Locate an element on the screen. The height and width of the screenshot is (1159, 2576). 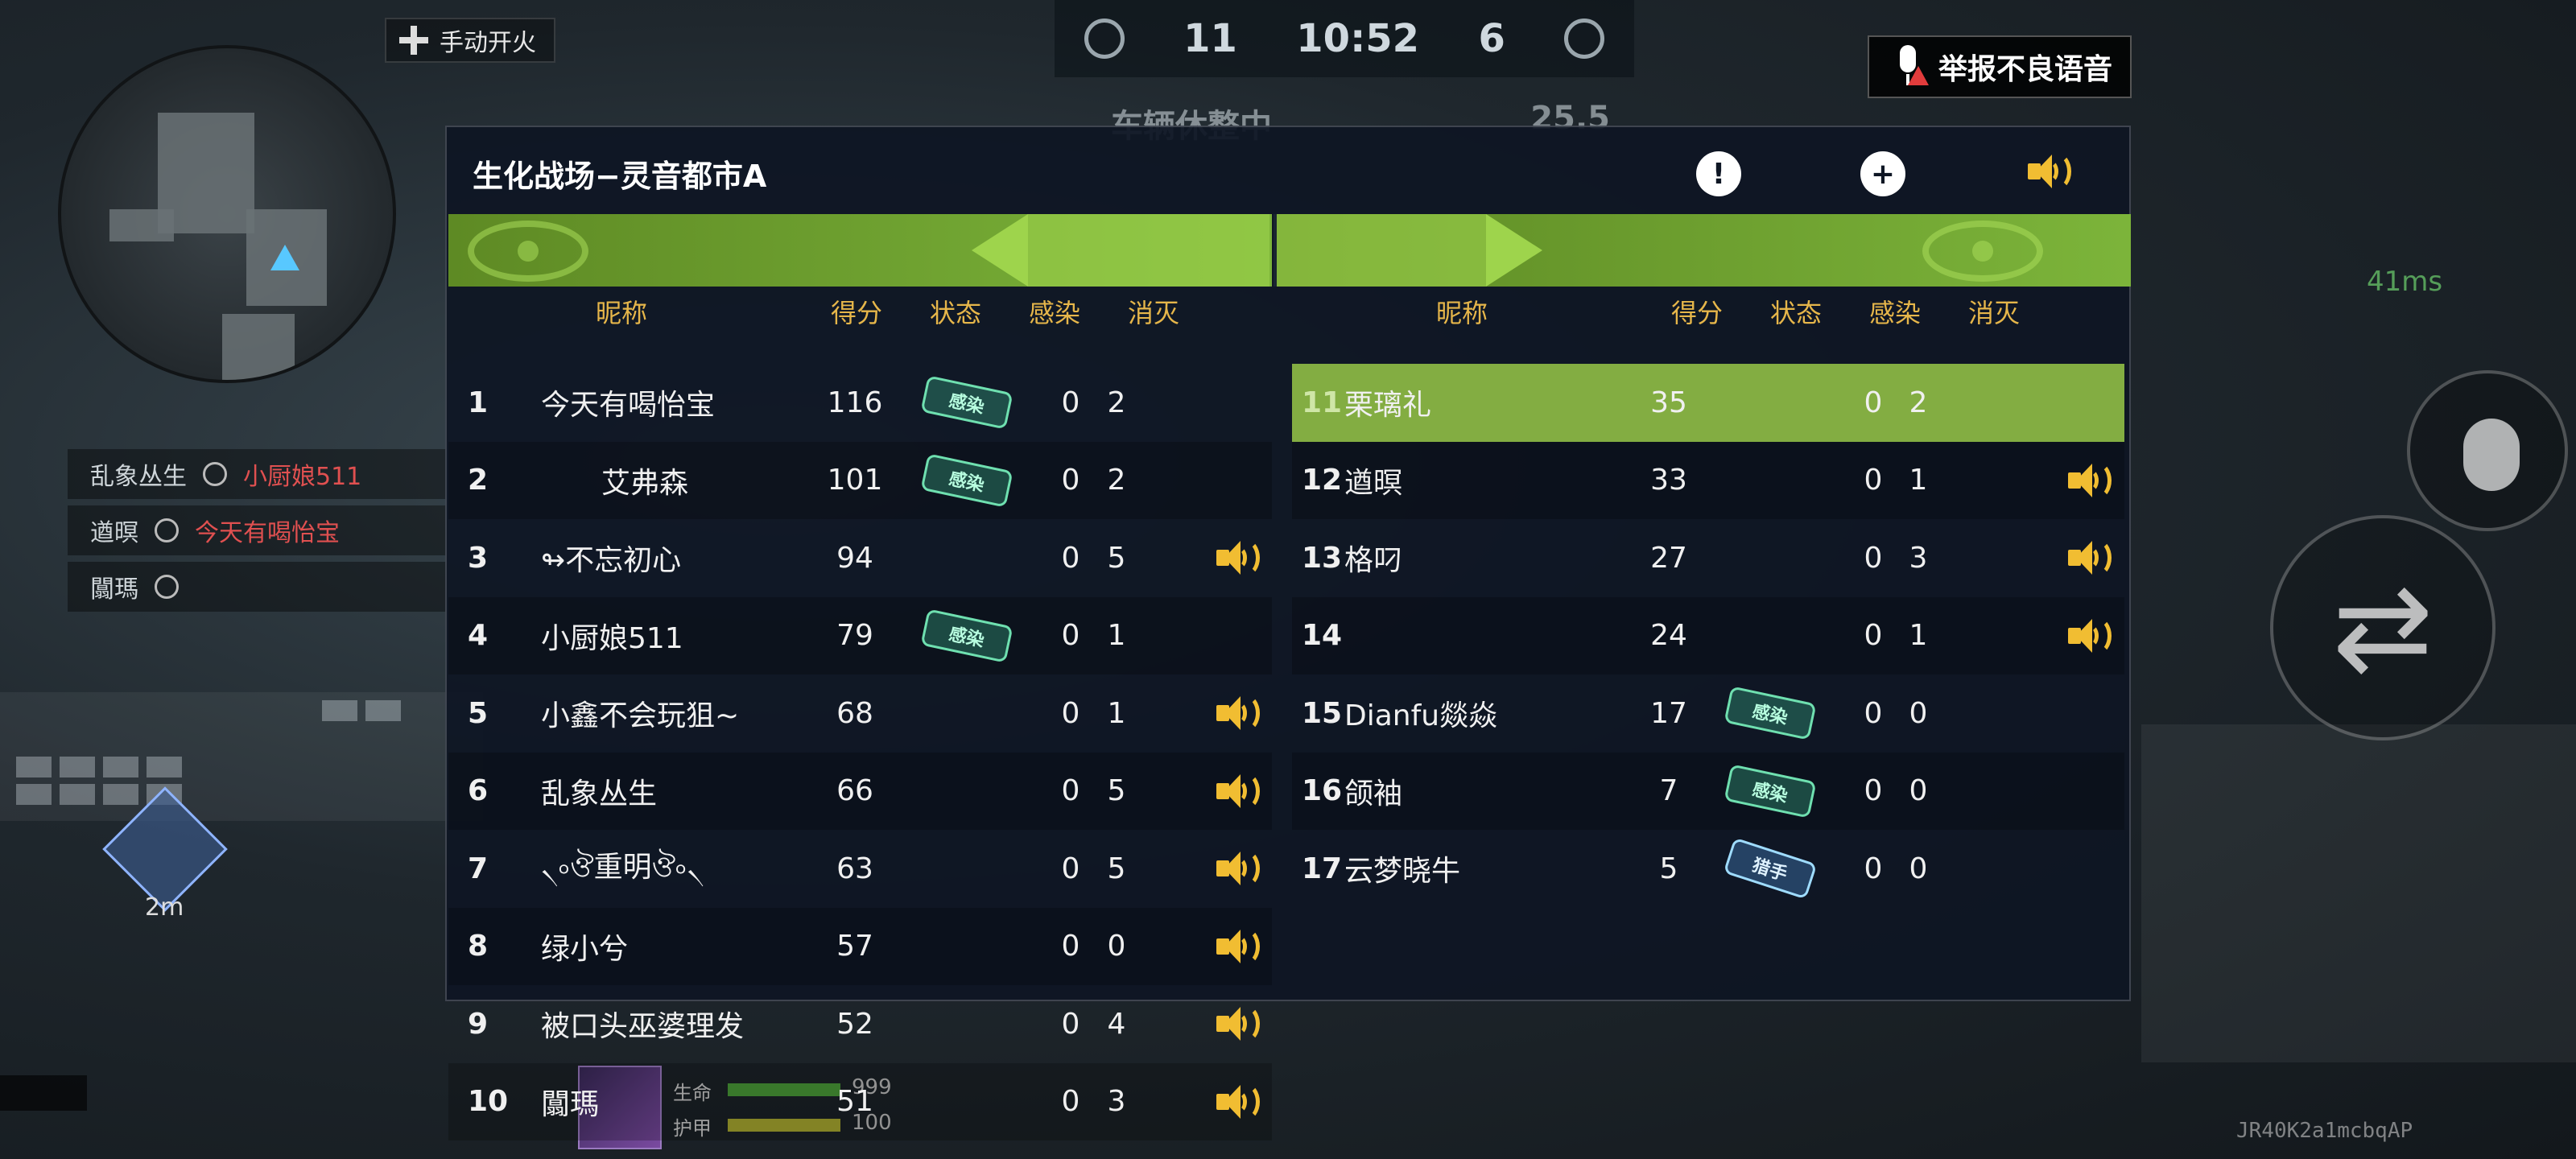
left-team-banner is located at coordinates (860, 251).